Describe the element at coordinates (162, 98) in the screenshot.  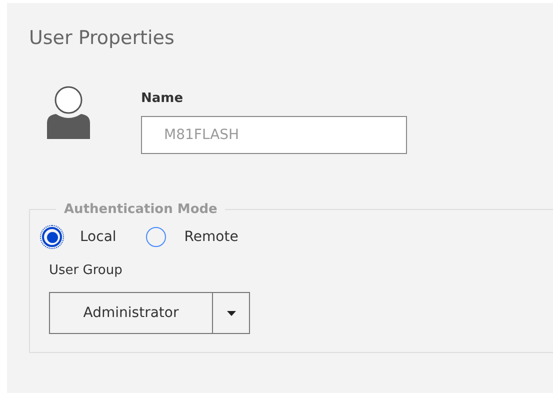
I see `name-label: Name` at that location.